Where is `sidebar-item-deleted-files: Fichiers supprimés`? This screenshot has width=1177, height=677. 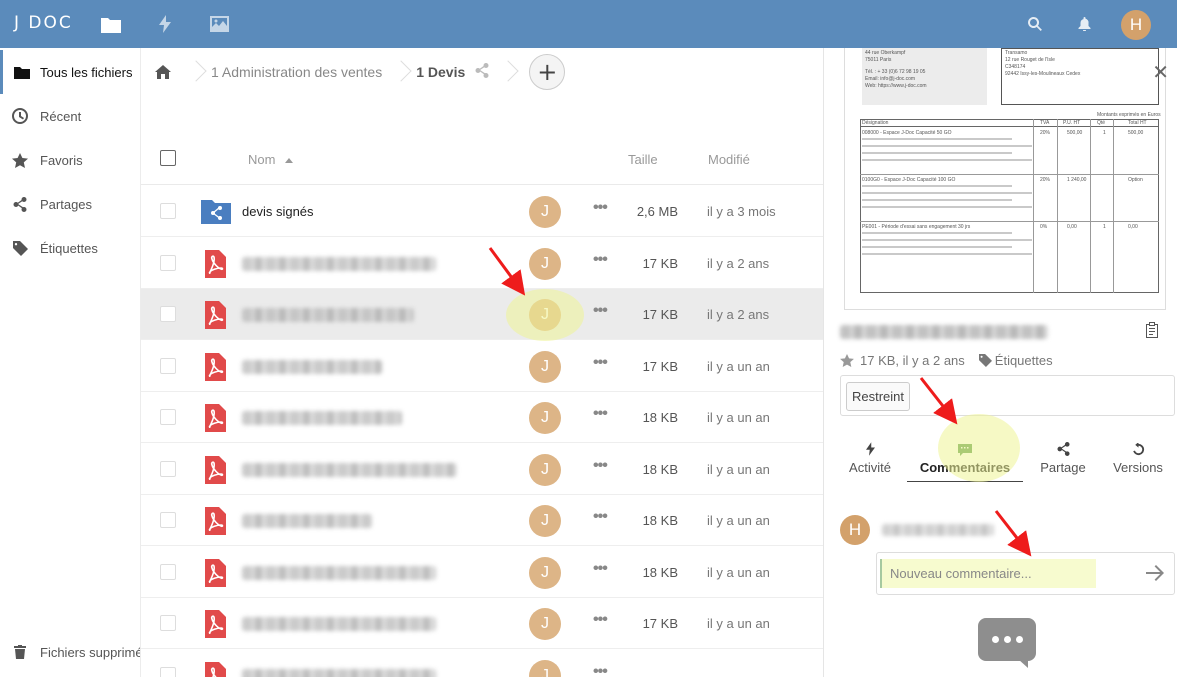
sidebar-item-deleted-files: Fichiers supprimés is located at coordinates (70, 652).